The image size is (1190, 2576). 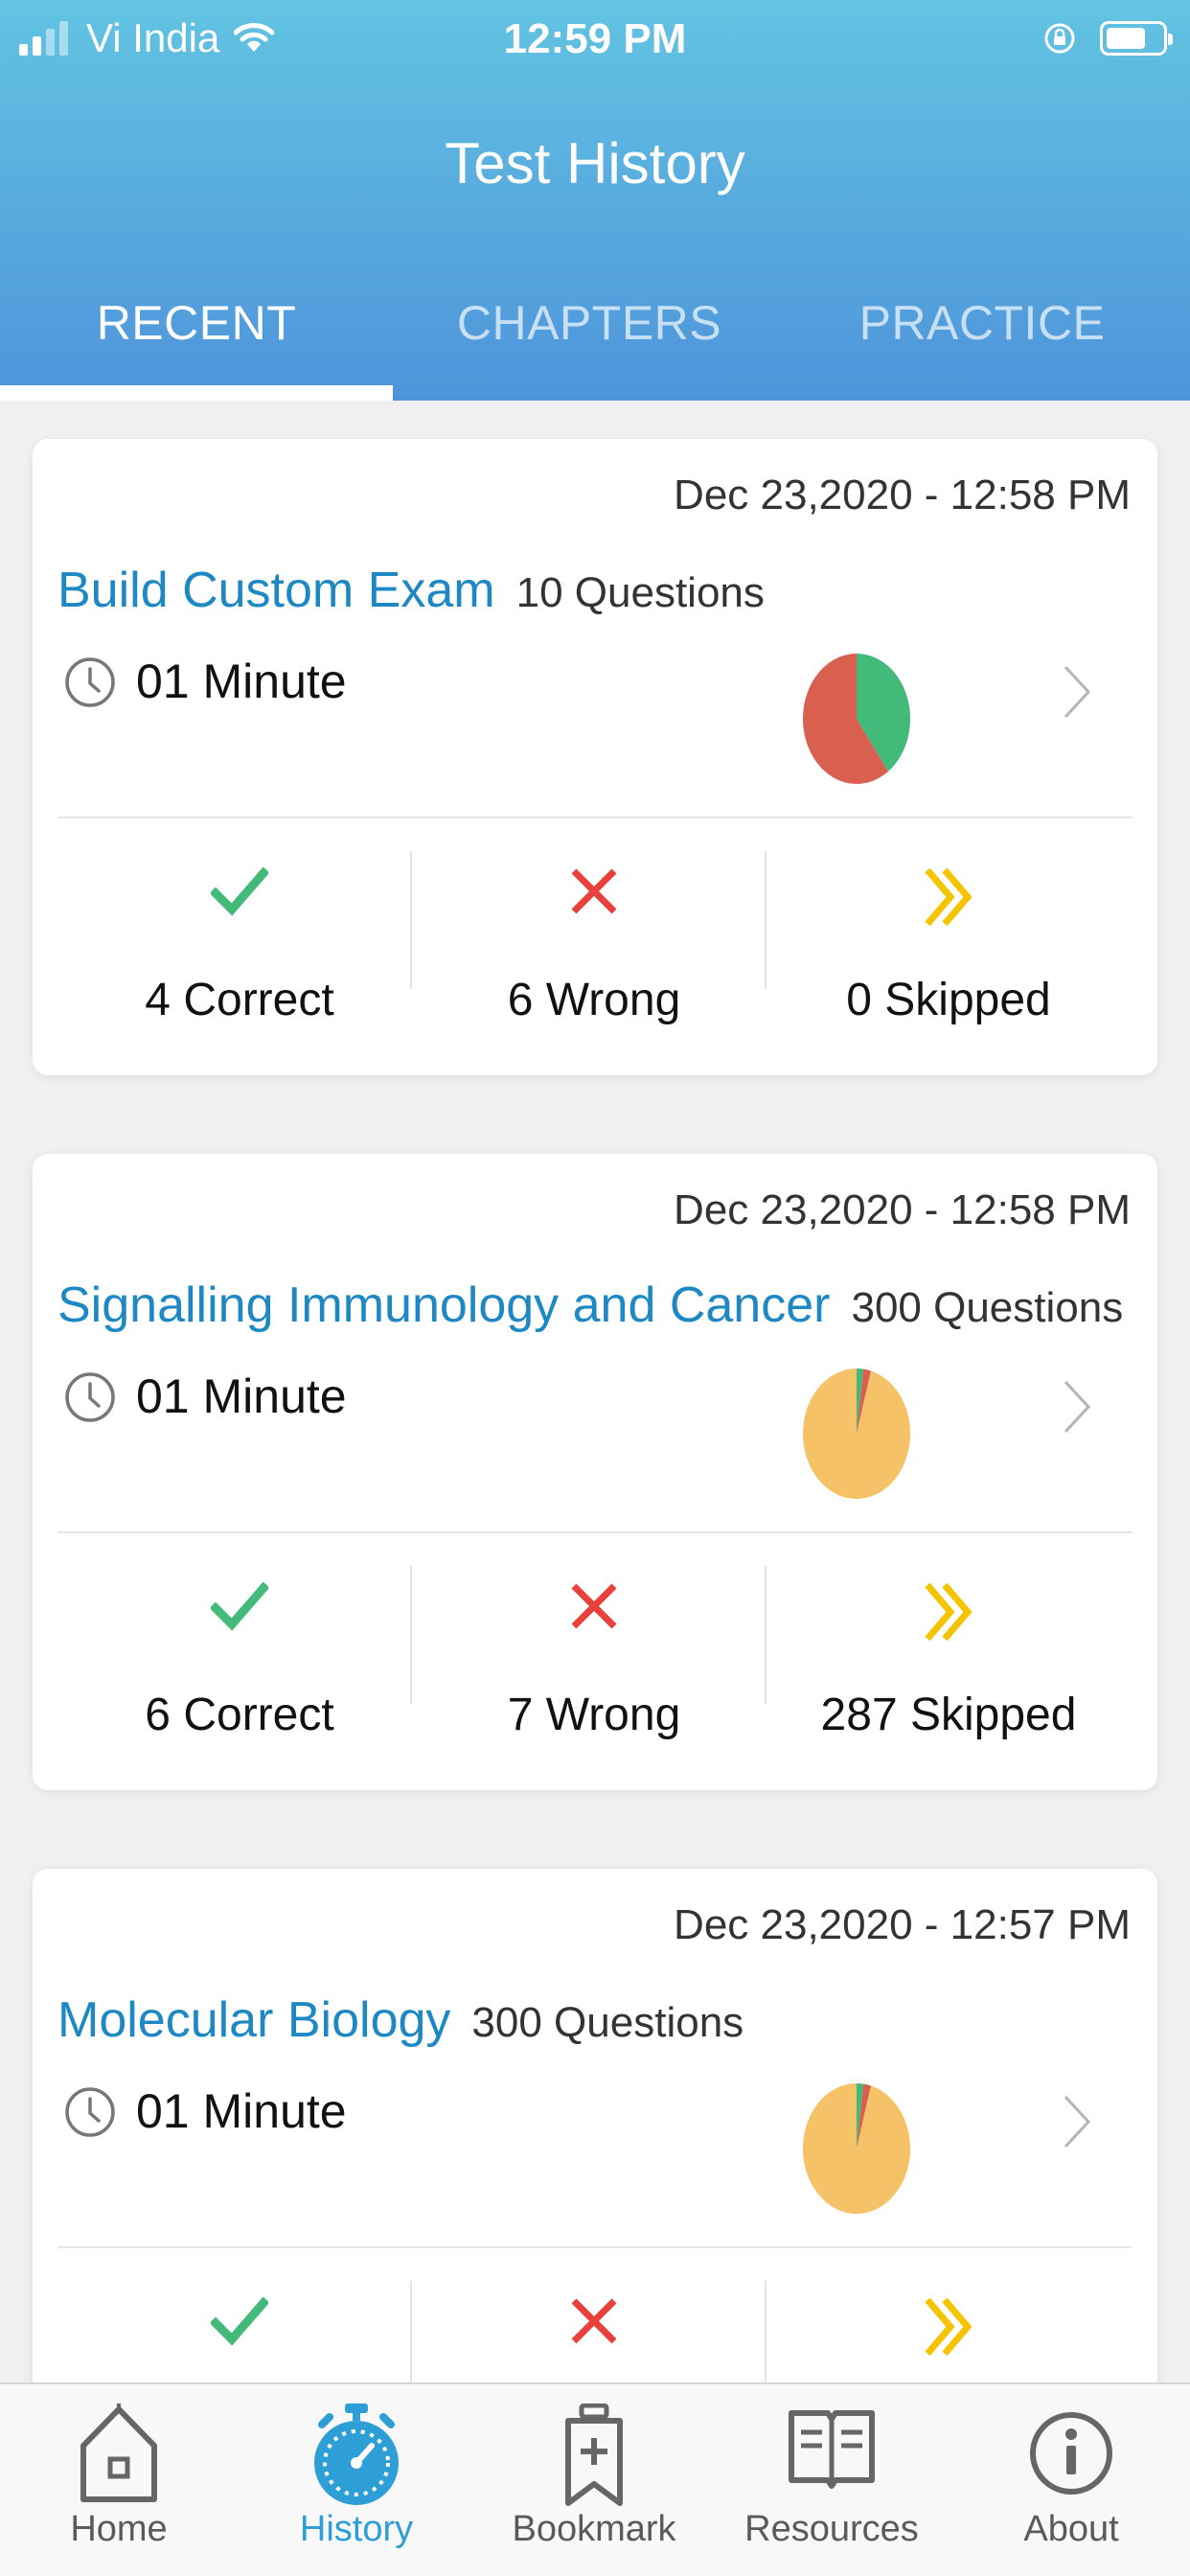 What do you see at coordinates (594, 1000) in the screenshot?
I see `wrong-count: 6 Wrong` at bounding box center [594, 1000].